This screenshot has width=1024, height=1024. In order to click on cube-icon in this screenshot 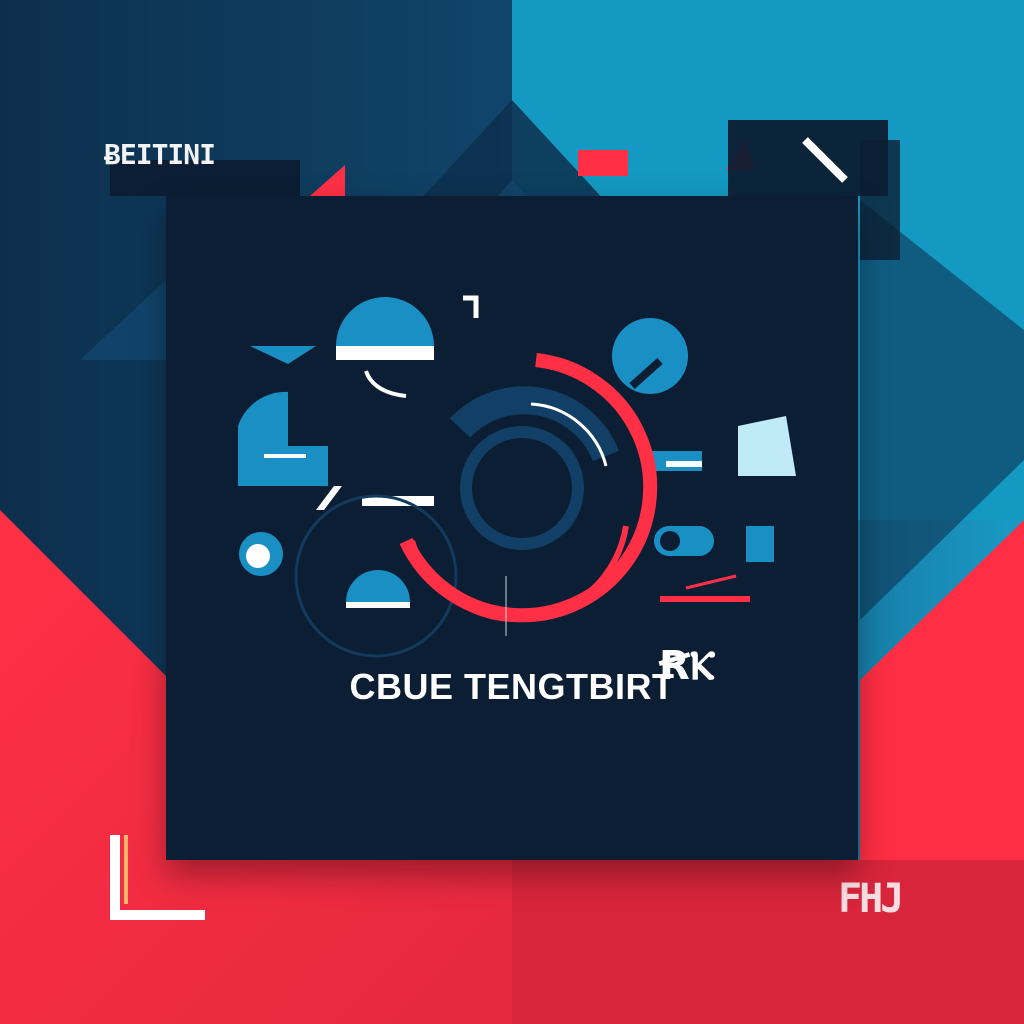, I will do `click(721, 446)`.